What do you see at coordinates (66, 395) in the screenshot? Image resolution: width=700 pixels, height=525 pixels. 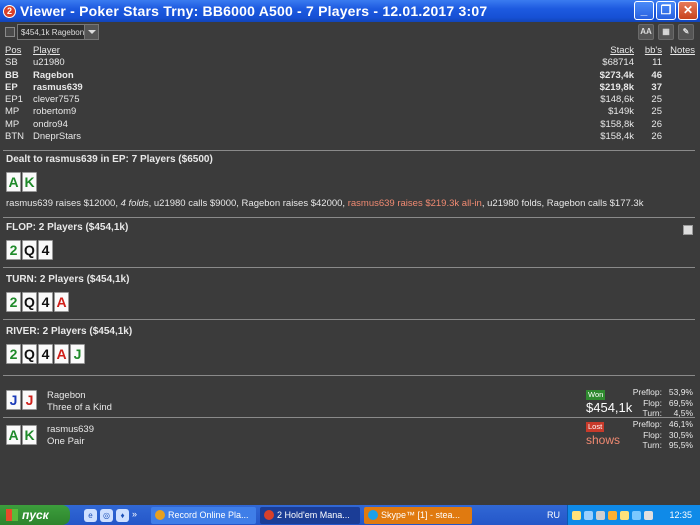 I see `result-player: Ragebon` at bounding box center [66, 395].